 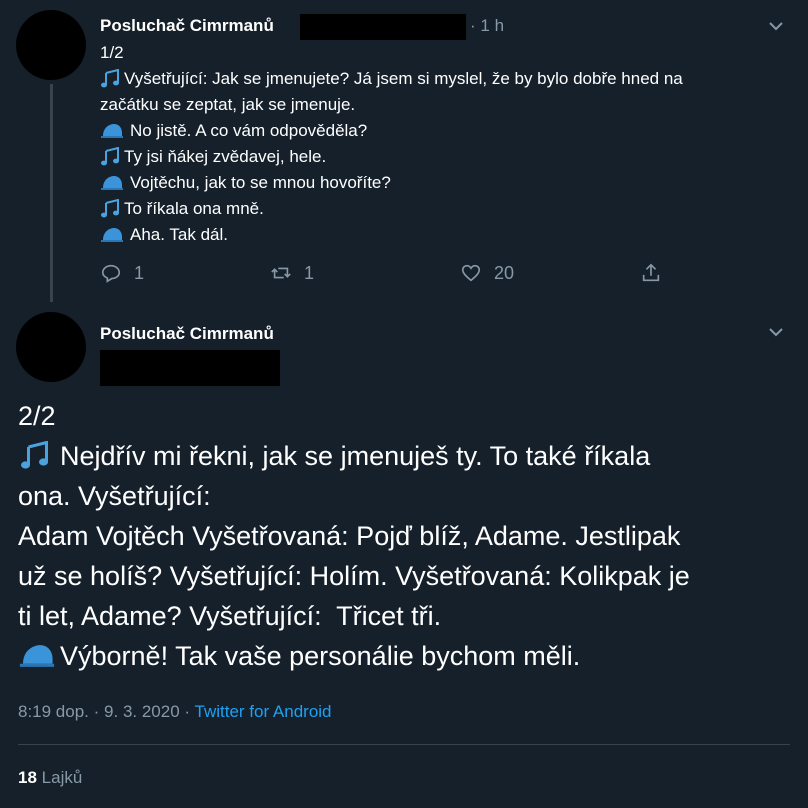 What do you see at coordinates (37, 416) in the screenshot?
I see `line-text: 2/2` at bounding box center [37, 416].